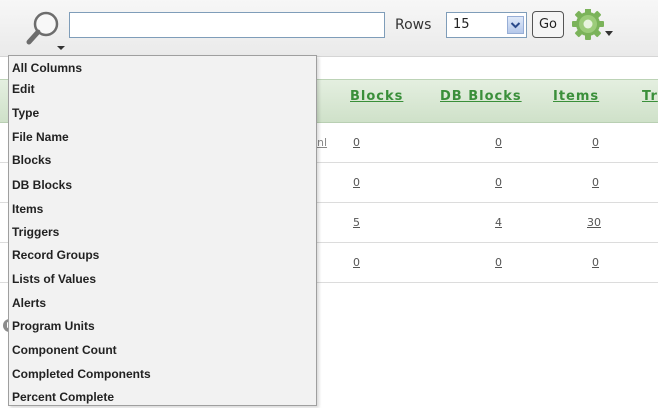 The image size is (658, 408). Describe the element at coordinates (481, 96) in the screenshot. I see `column-header-db-blocks: DB Blocks` at that location.